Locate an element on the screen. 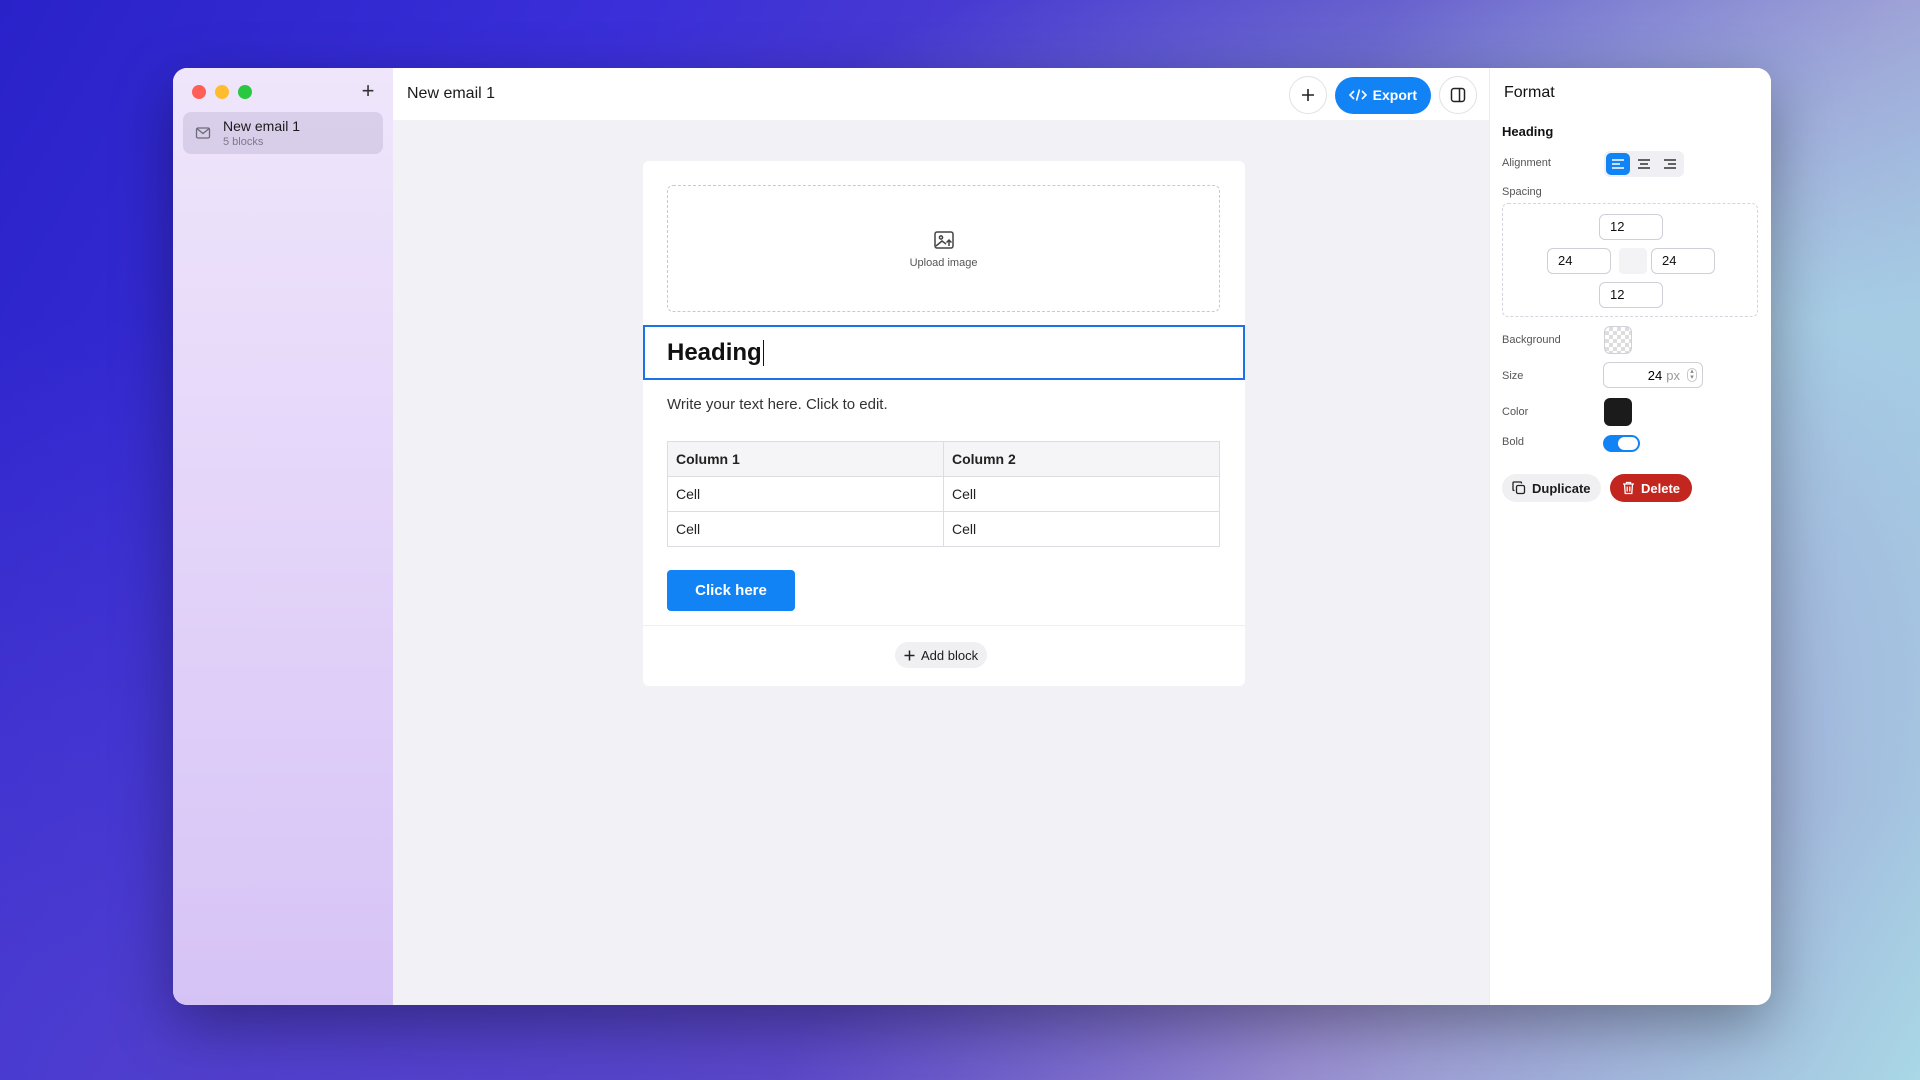 The image size is (1920, 1080). table-block: Column 1 Column 2 Cell Cell Cell Cell is located at coordinates (943, 494).